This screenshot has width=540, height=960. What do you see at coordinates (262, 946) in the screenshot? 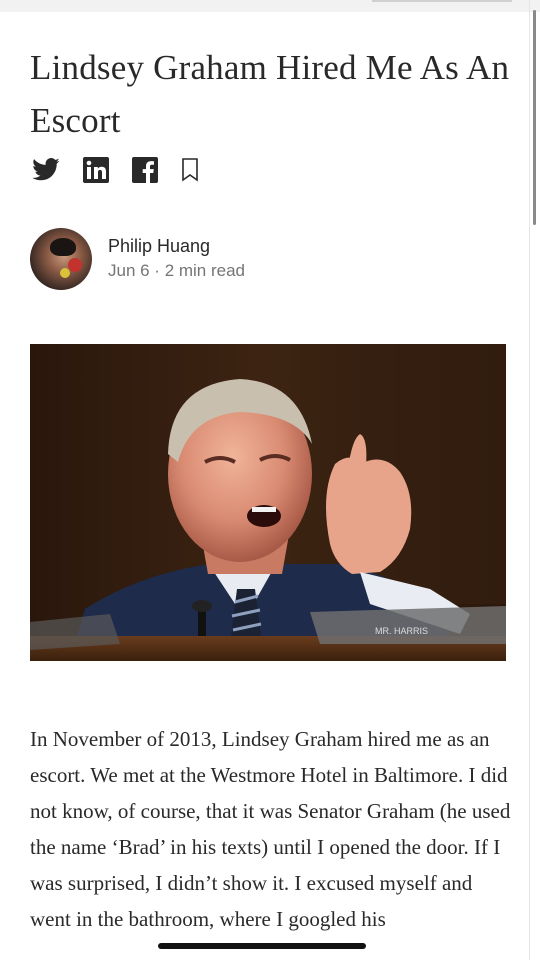
I see `home-indicator` at bounding box center [262, 946].